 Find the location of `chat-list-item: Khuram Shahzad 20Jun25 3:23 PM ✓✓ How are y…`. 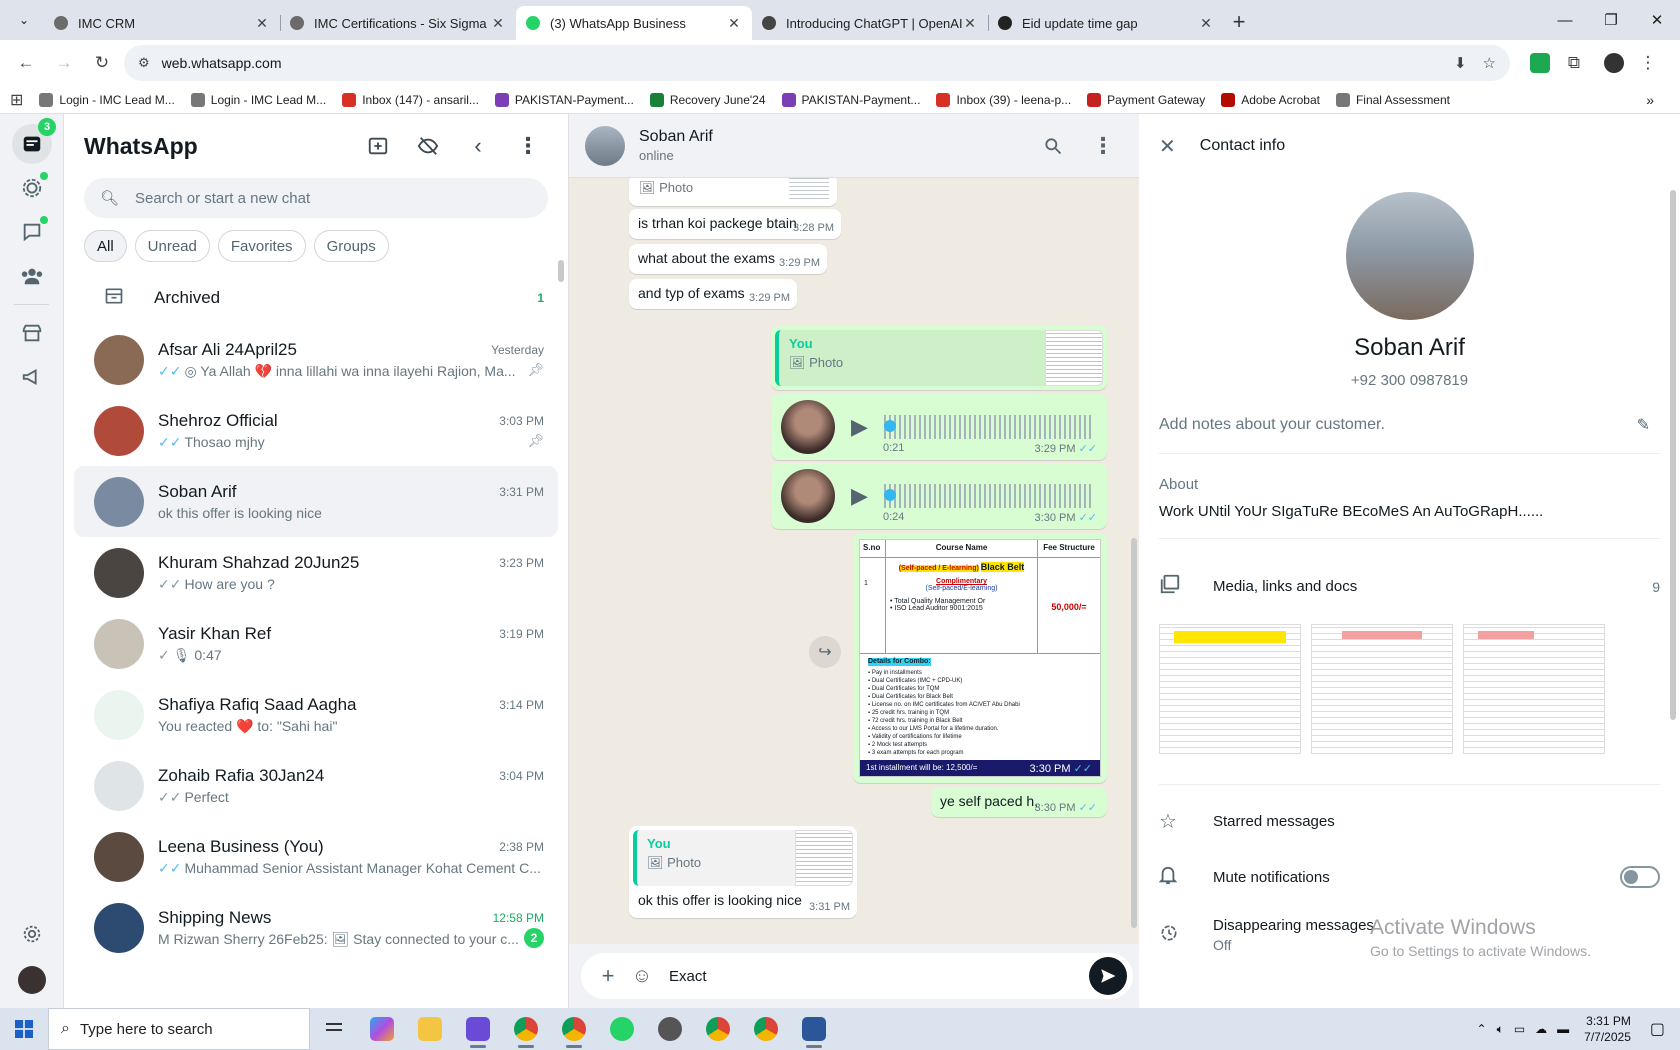

chat-list-item: Khuram Shahzad 20Jun25 3:23 PM ✓✓ How are y… is located at coordinates (316, 572).